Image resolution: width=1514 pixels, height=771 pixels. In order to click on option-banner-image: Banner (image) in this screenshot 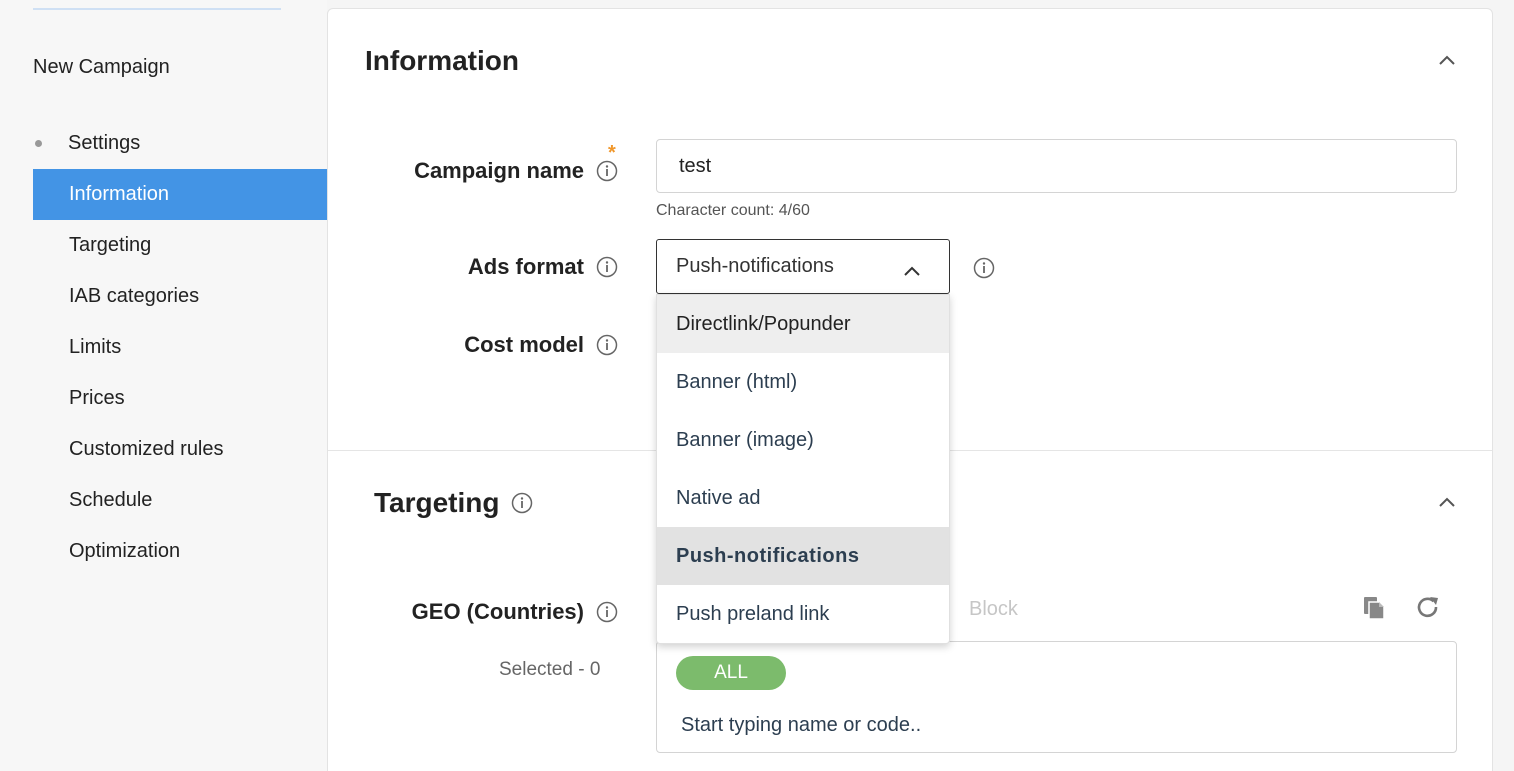, I will do `click(803, 440)`.